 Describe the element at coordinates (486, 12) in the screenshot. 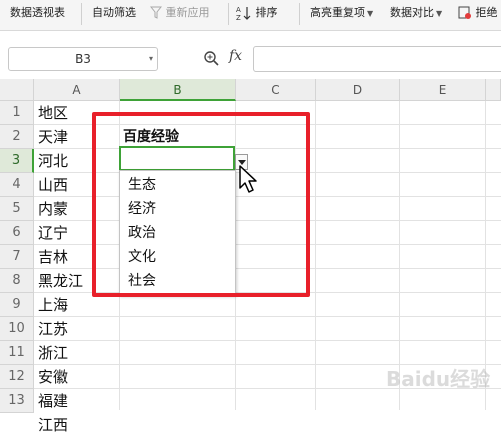

I see `reject-label: 拒绝` at that location.